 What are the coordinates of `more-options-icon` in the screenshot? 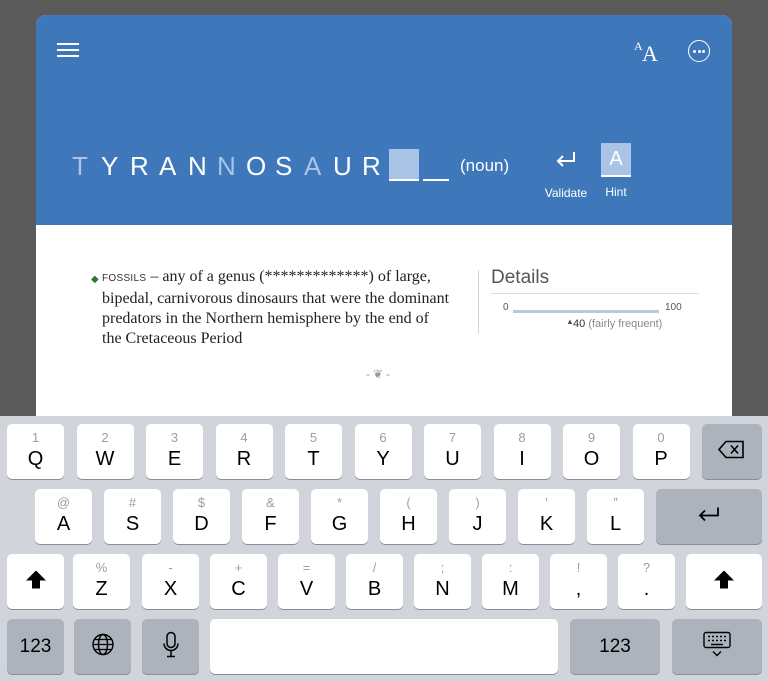 It's located at (699, 51).